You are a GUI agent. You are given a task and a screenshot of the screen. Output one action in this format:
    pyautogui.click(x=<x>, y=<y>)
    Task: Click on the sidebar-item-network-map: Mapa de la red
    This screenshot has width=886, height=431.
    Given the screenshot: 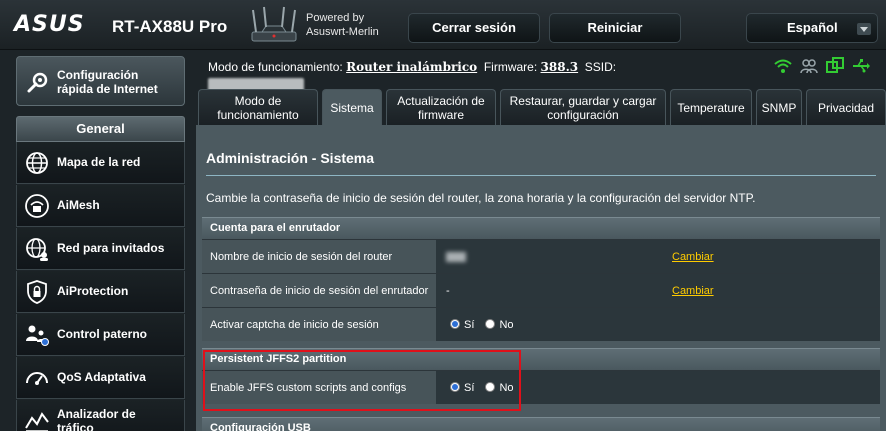 What is the action you would take?
    pyautogui.click(x=100, y=163)
    